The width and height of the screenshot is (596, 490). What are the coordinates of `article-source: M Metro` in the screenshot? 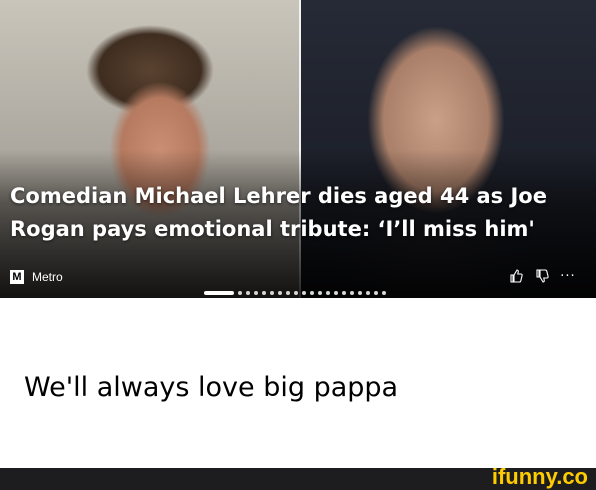 It's located at (36, 277).